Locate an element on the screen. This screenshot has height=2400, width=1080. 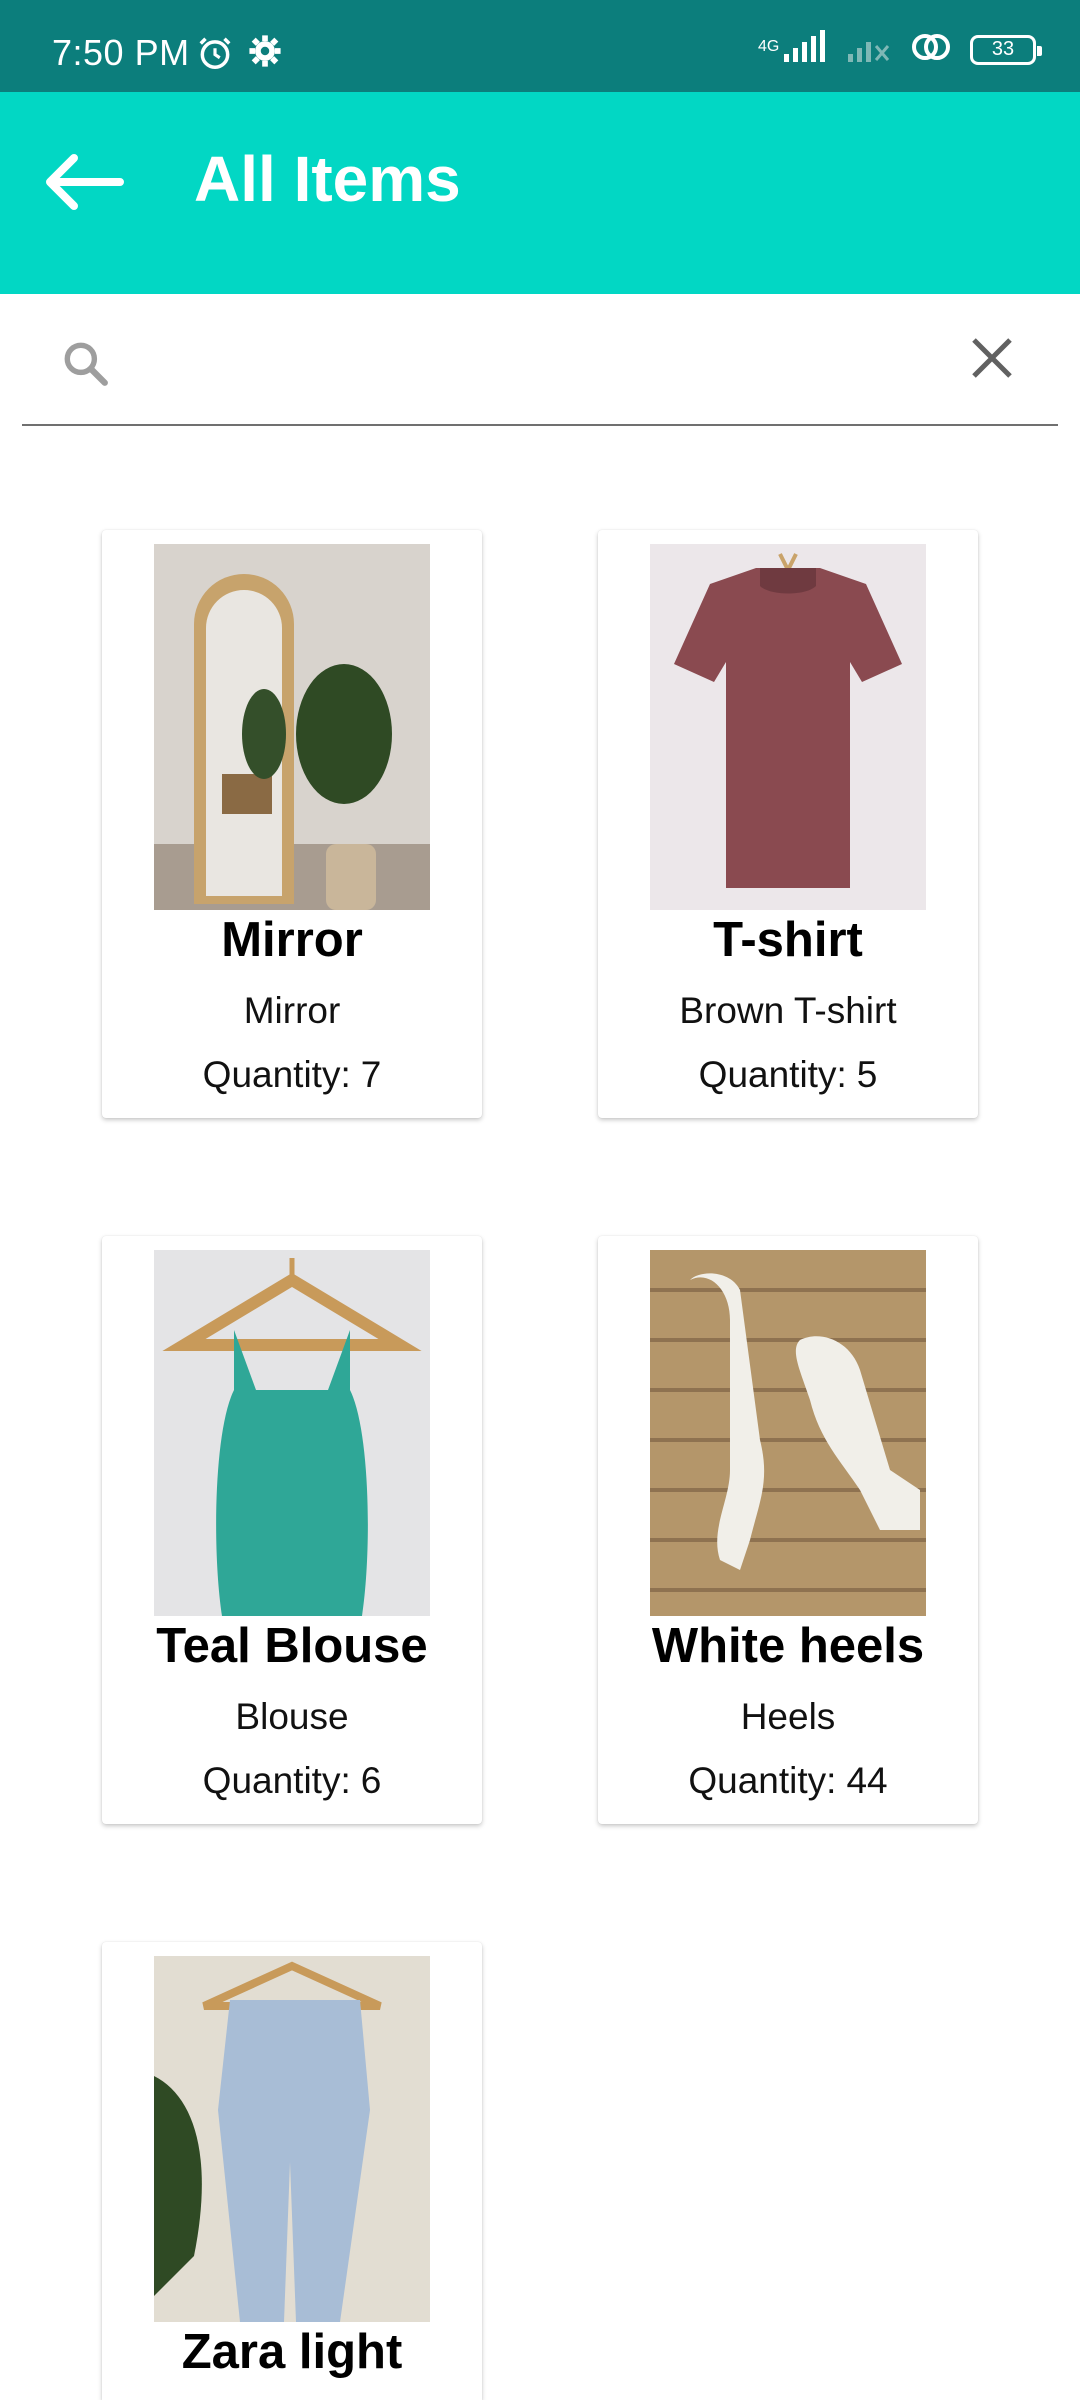
signal-off-icon is located at coordinates (869, 49).